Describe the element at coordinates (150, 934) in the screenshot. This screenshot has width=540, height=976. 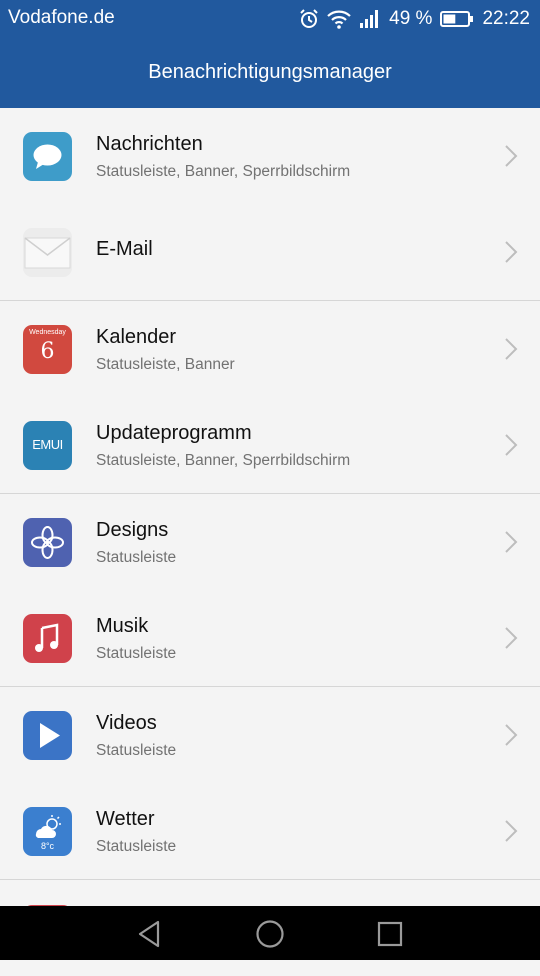
I see `back-icon` at that location.